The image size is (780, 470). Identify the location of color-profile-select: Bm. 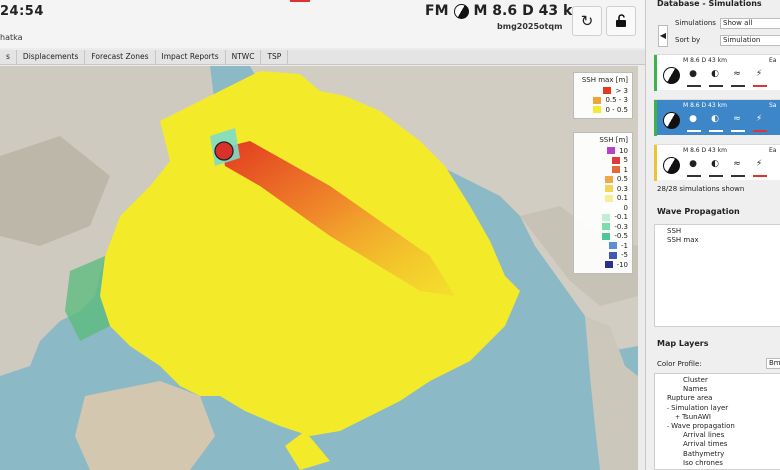
(773, 363).